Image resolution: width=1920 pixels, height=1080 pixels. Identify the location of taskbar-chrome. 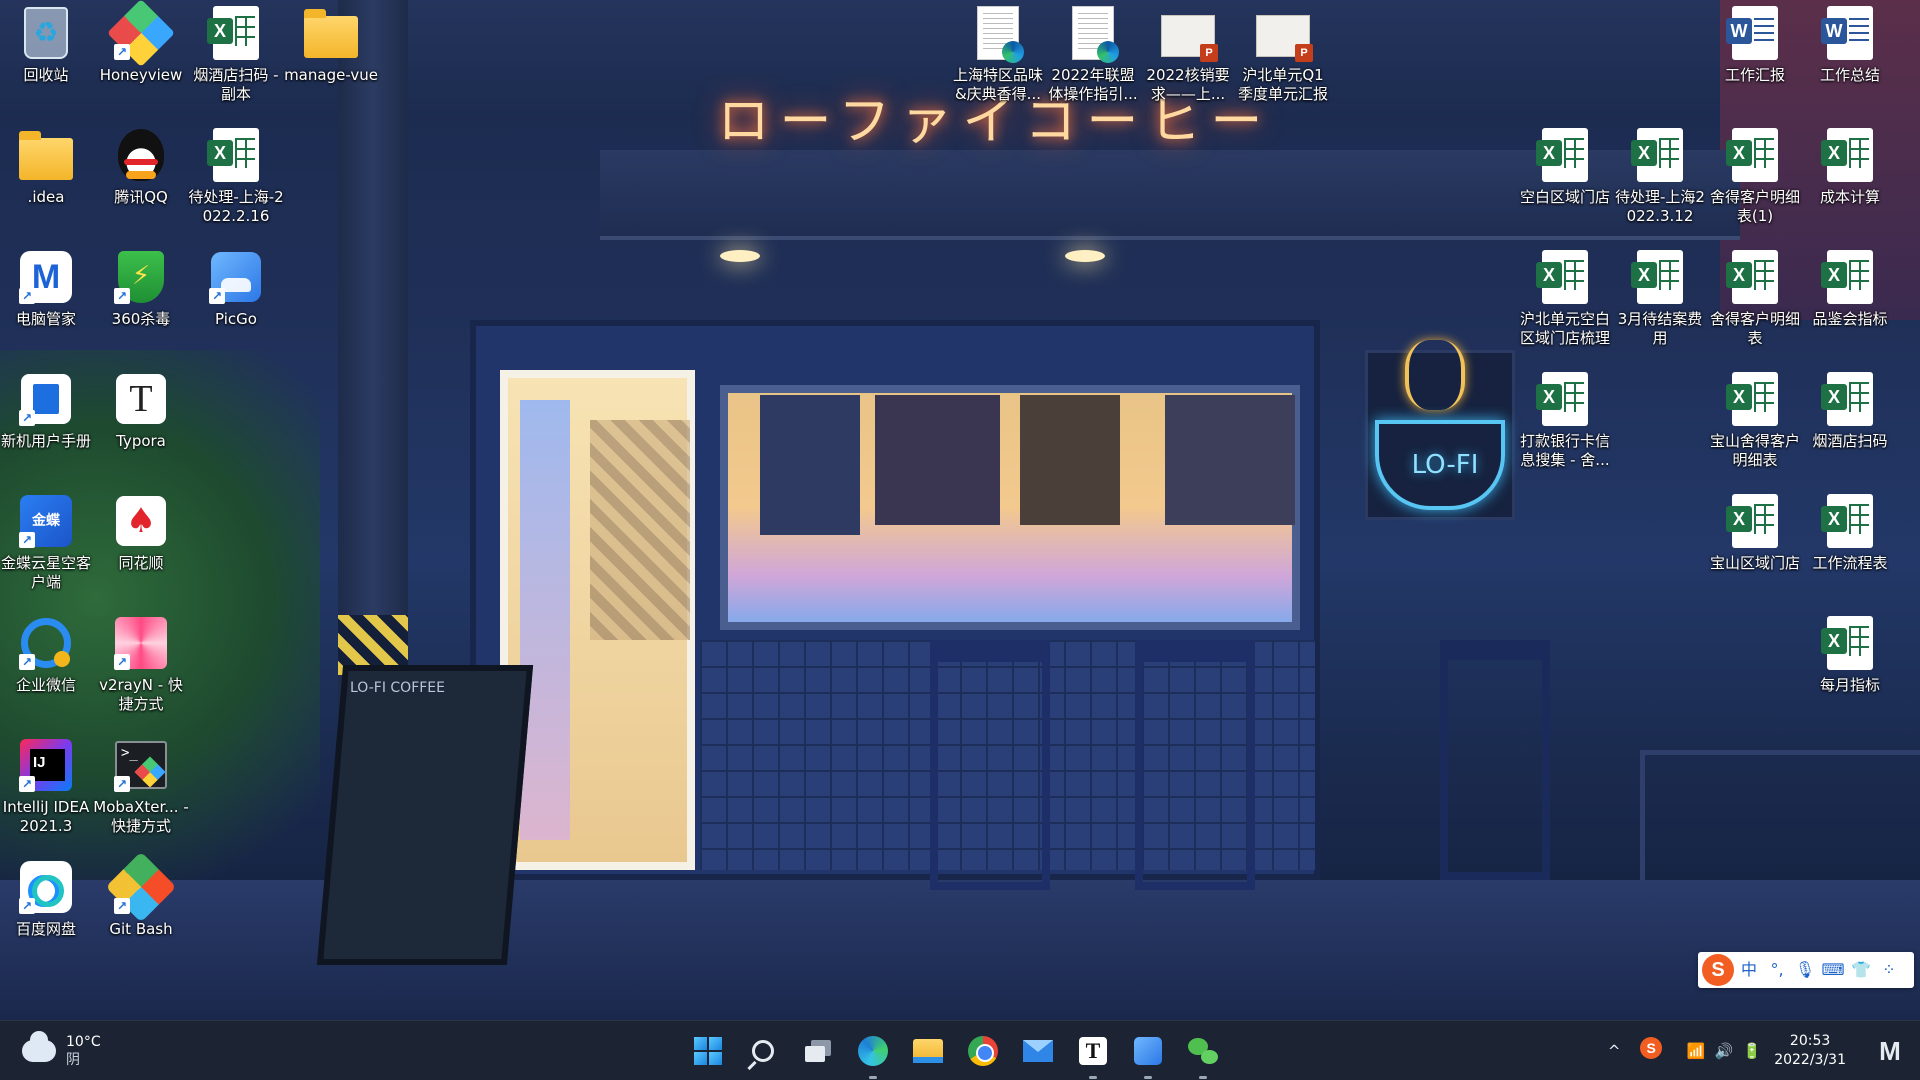
(983, 1051).